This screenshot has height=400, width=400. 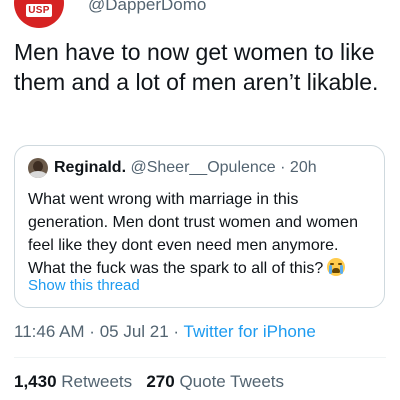 I want to click on author-avatar: USP, so click(x=39, y=14).